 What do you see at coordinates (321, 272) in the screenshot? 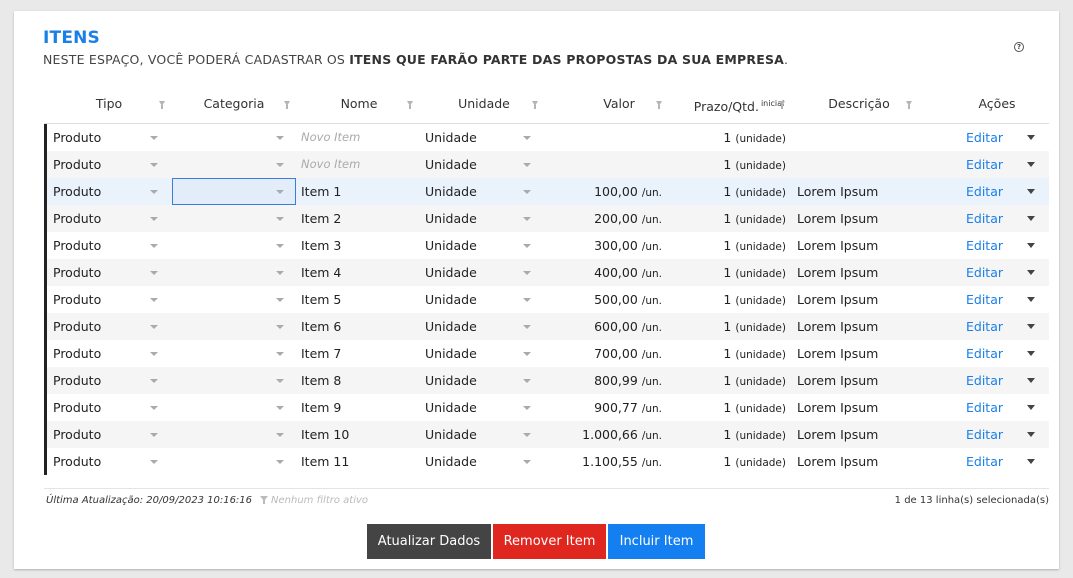
I see `cell-nome: Item 4` at bounding box center [321, 272].